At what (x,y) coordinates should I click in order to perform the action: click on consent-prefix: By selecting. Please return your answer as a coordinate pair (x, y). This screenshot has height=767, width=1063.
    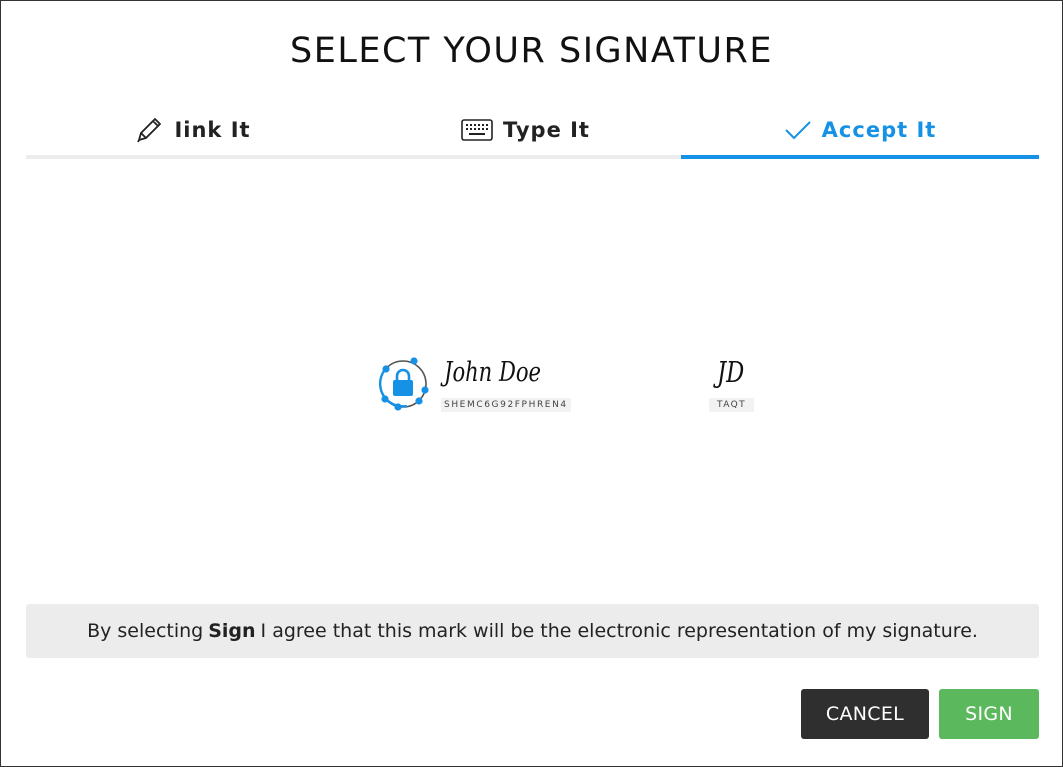
    Looking at the image, I should click on (145, 631).